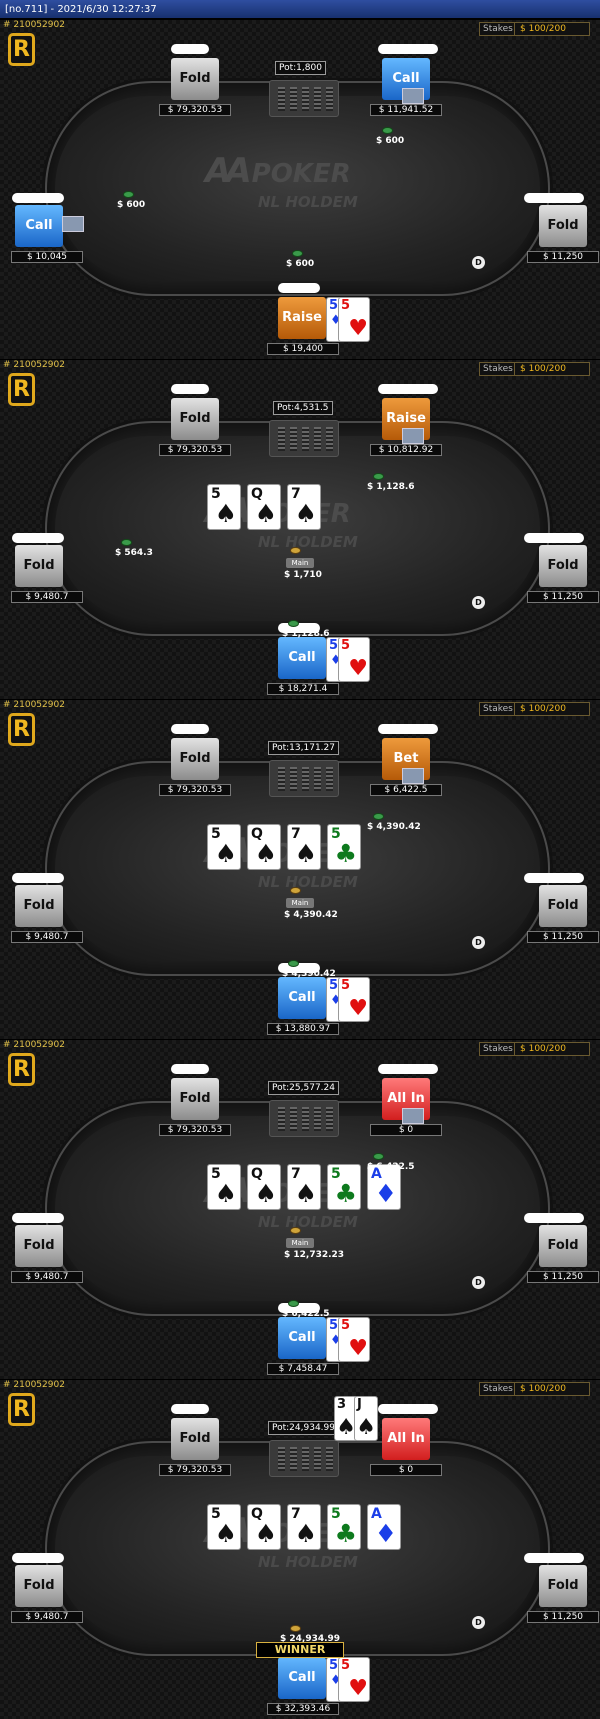 The width and height of the screenshot is (600, 1719). What do you see at coordinates (47, 1617) in the screenshot?
I see `seat-left-stack: $ 9,480.7` at bounding box center [47, 1617].